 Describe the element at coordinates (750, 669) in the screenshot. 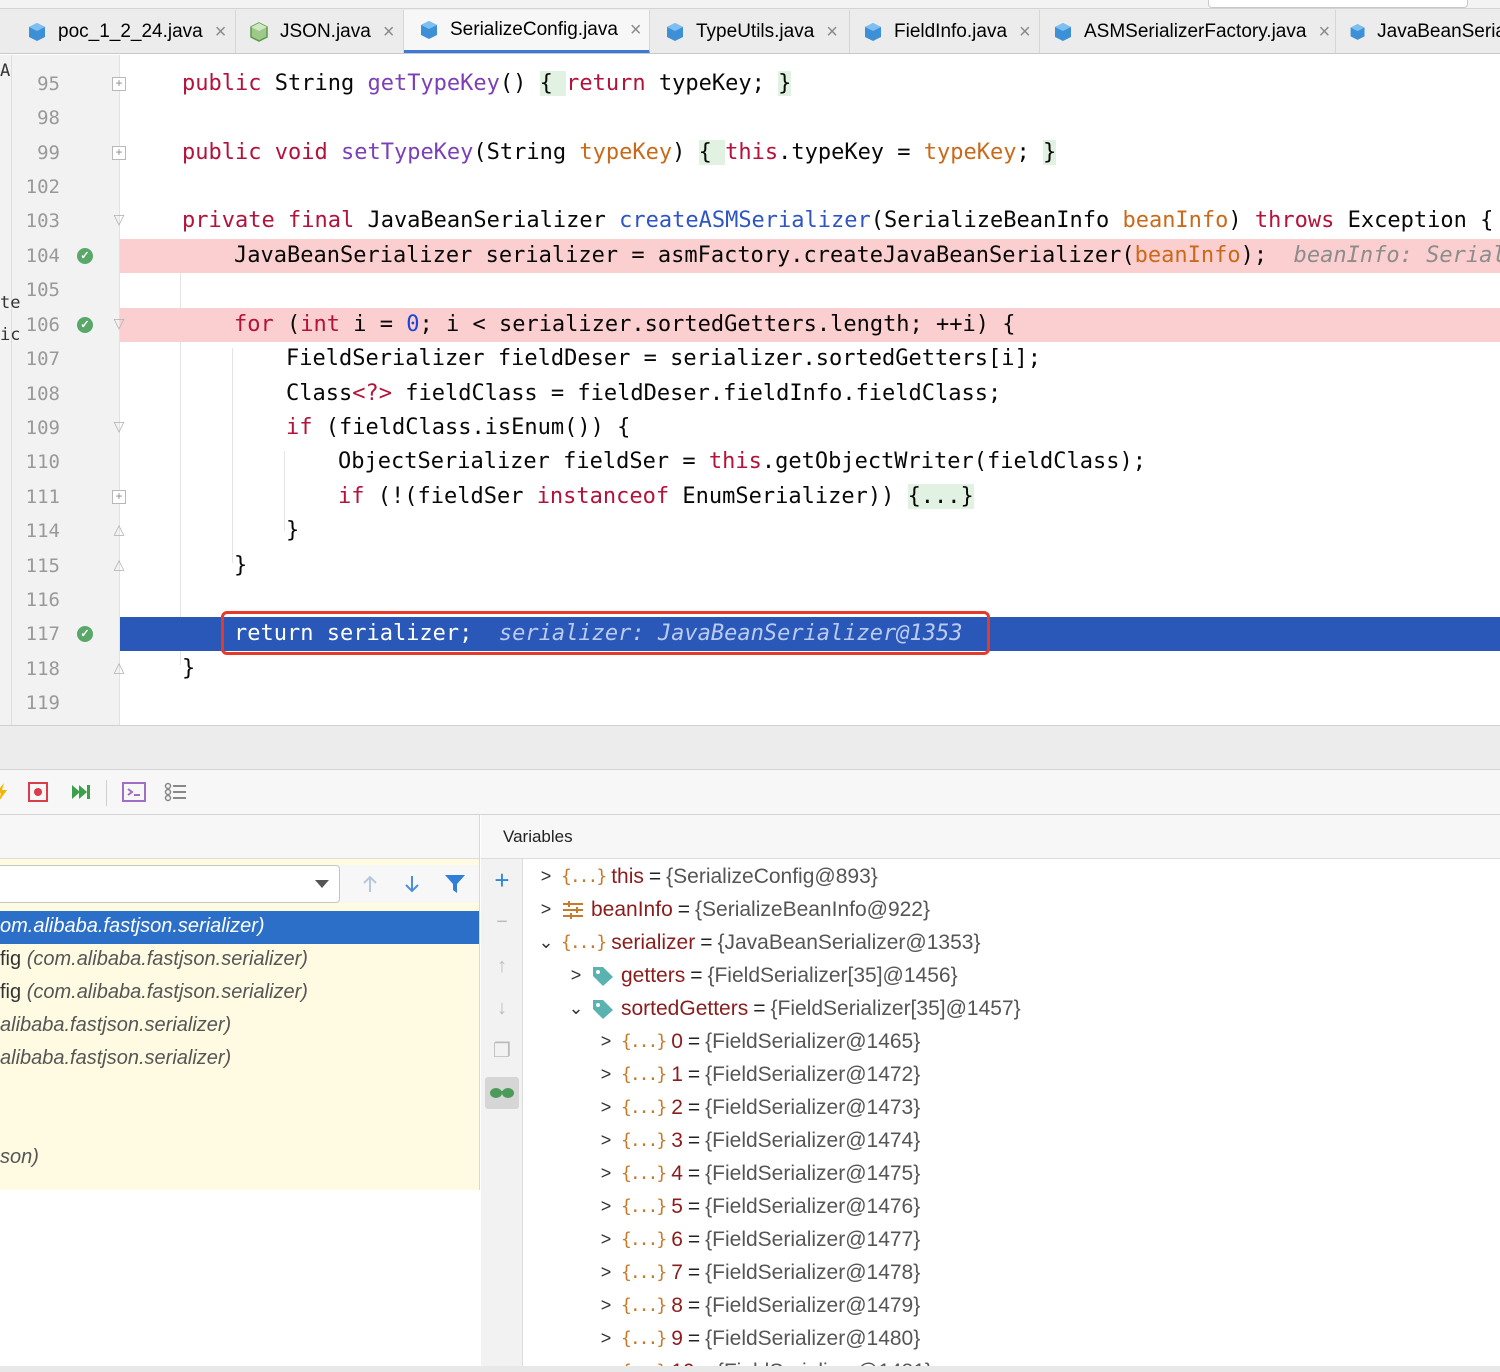

I see `code-line-118: 118 △ }` at that location.